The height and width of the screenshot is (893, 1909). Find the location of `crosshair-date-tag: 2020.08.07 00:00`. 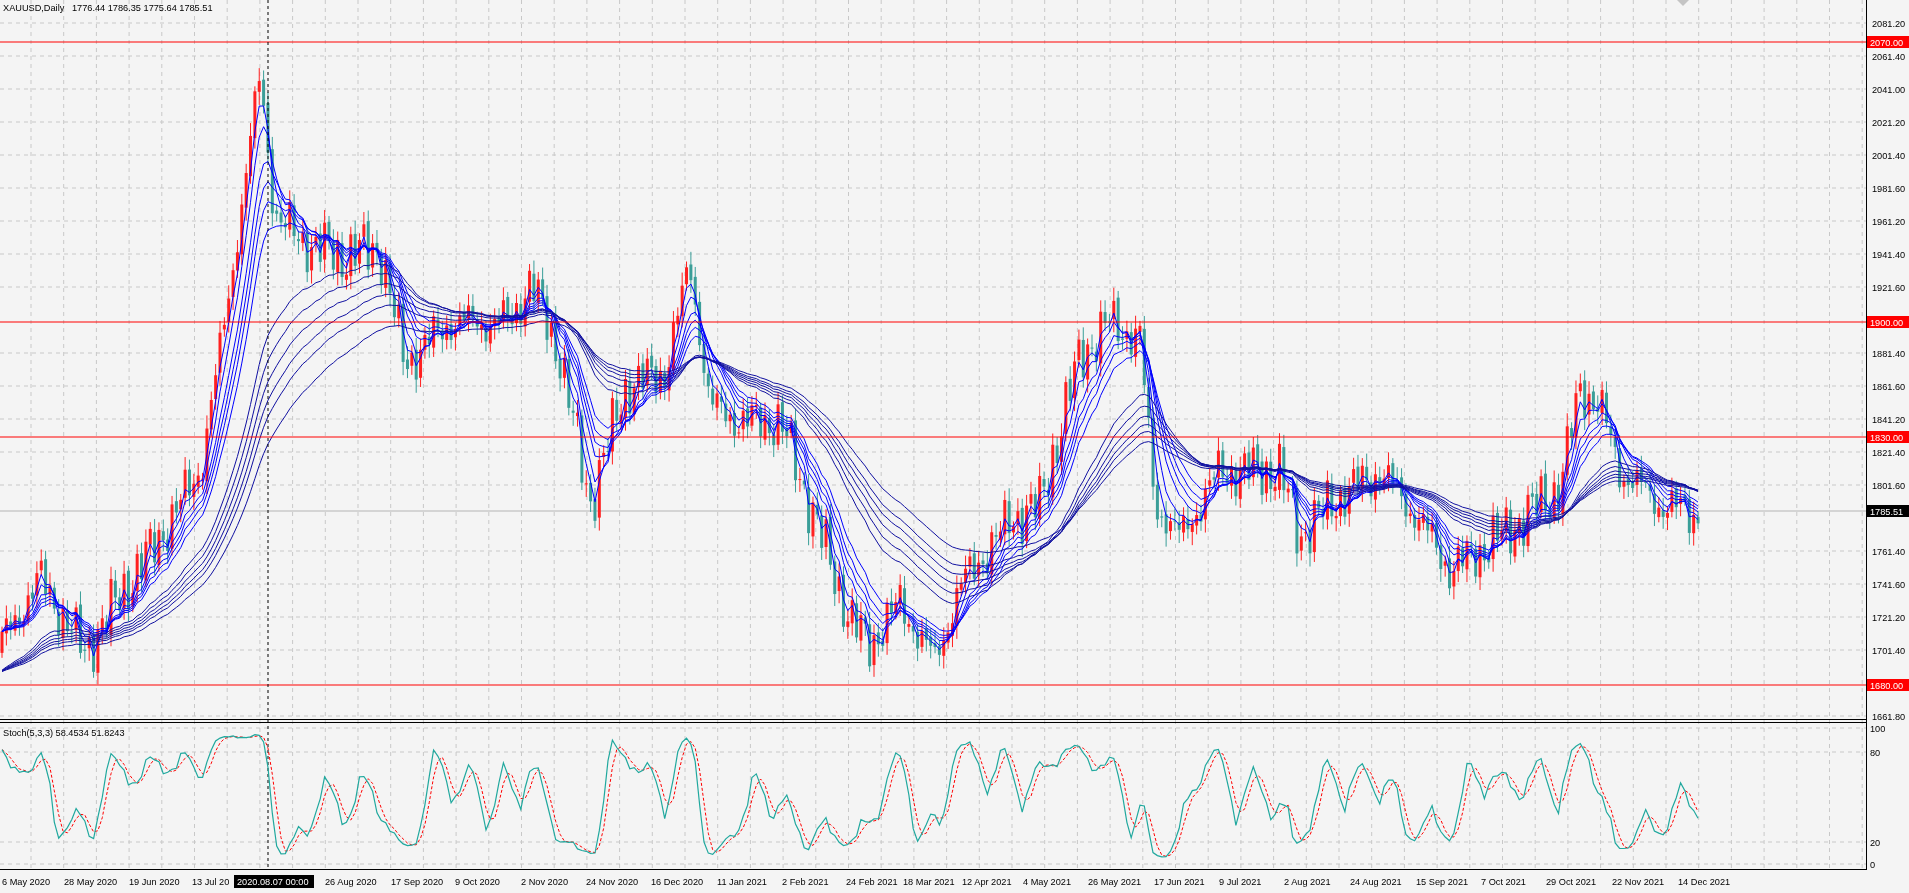

crosshair-date-tag: 2020.08.07 00:00 is located at coordinates (274, 881).